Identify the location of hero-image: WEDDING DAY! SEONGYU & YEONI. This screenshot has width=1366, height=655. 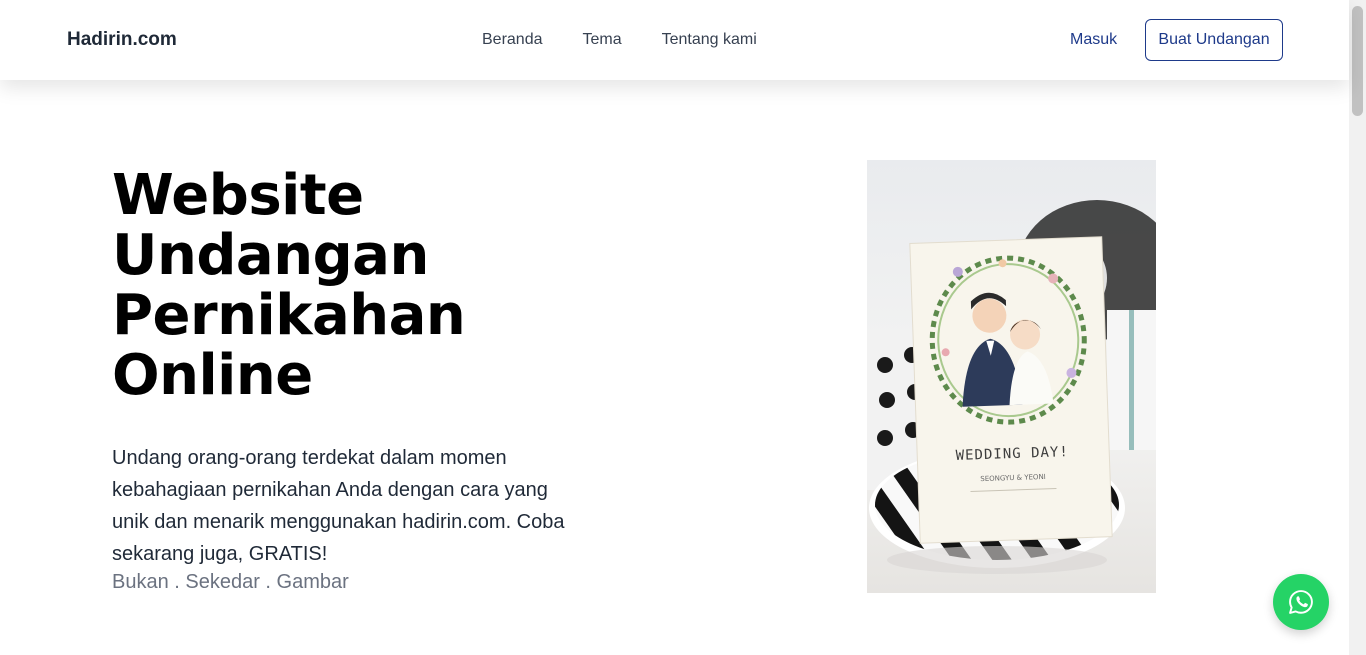
(1011, 376).